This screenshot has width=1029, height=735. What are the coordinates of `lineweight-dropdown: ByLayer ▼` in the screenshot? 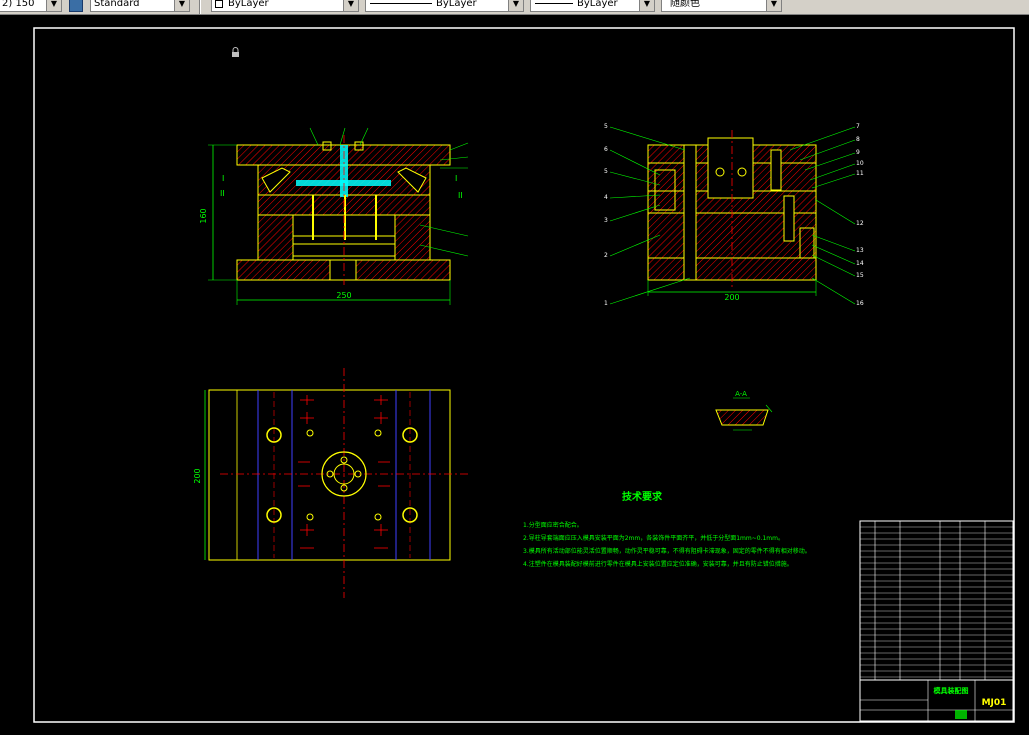 It's located at (592, 6).